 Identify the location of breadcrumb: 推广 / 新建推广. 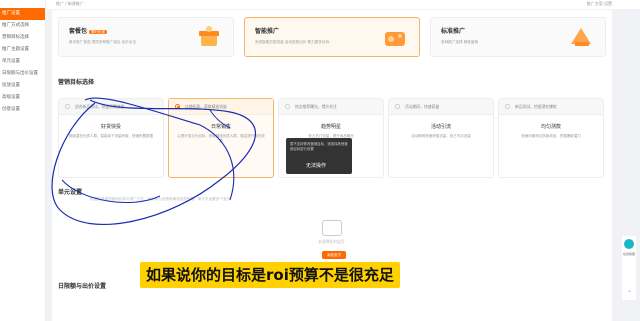
(70, 3).